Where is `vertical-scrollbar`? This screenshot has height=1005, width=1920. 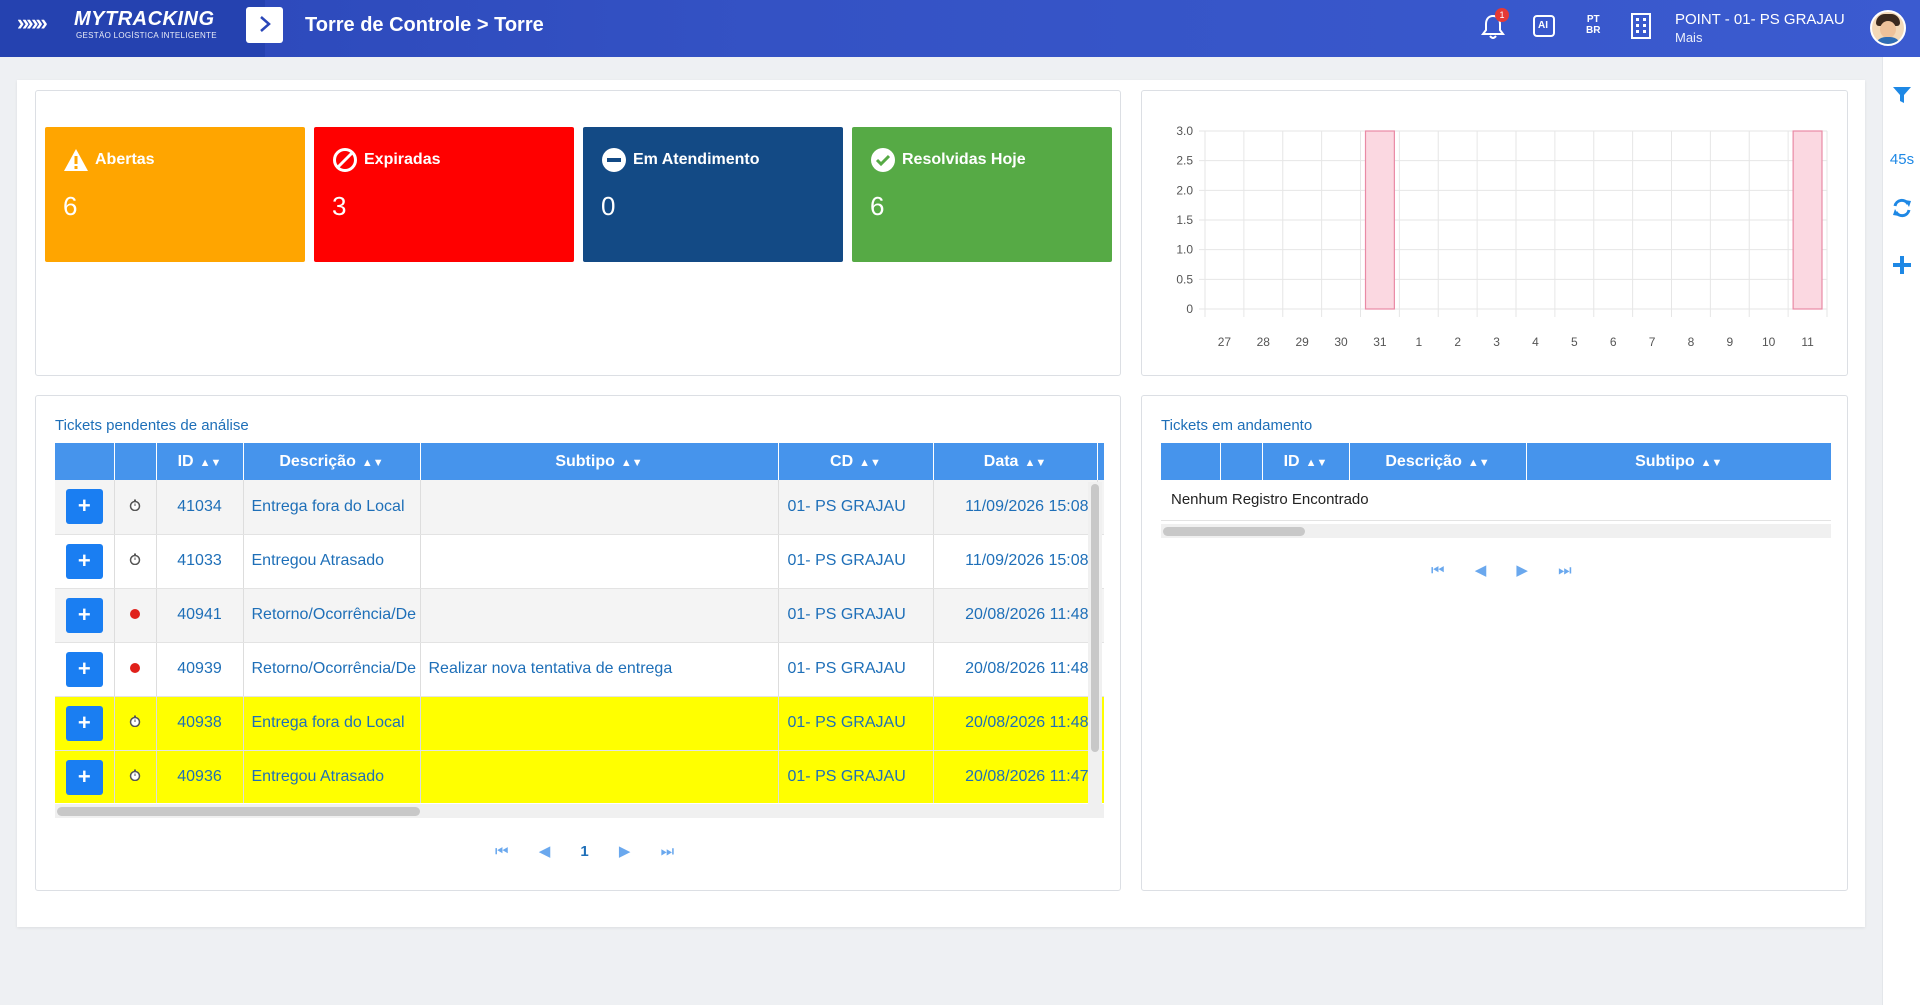
vertical-scrollbar is located at coordinates (1095, 643).